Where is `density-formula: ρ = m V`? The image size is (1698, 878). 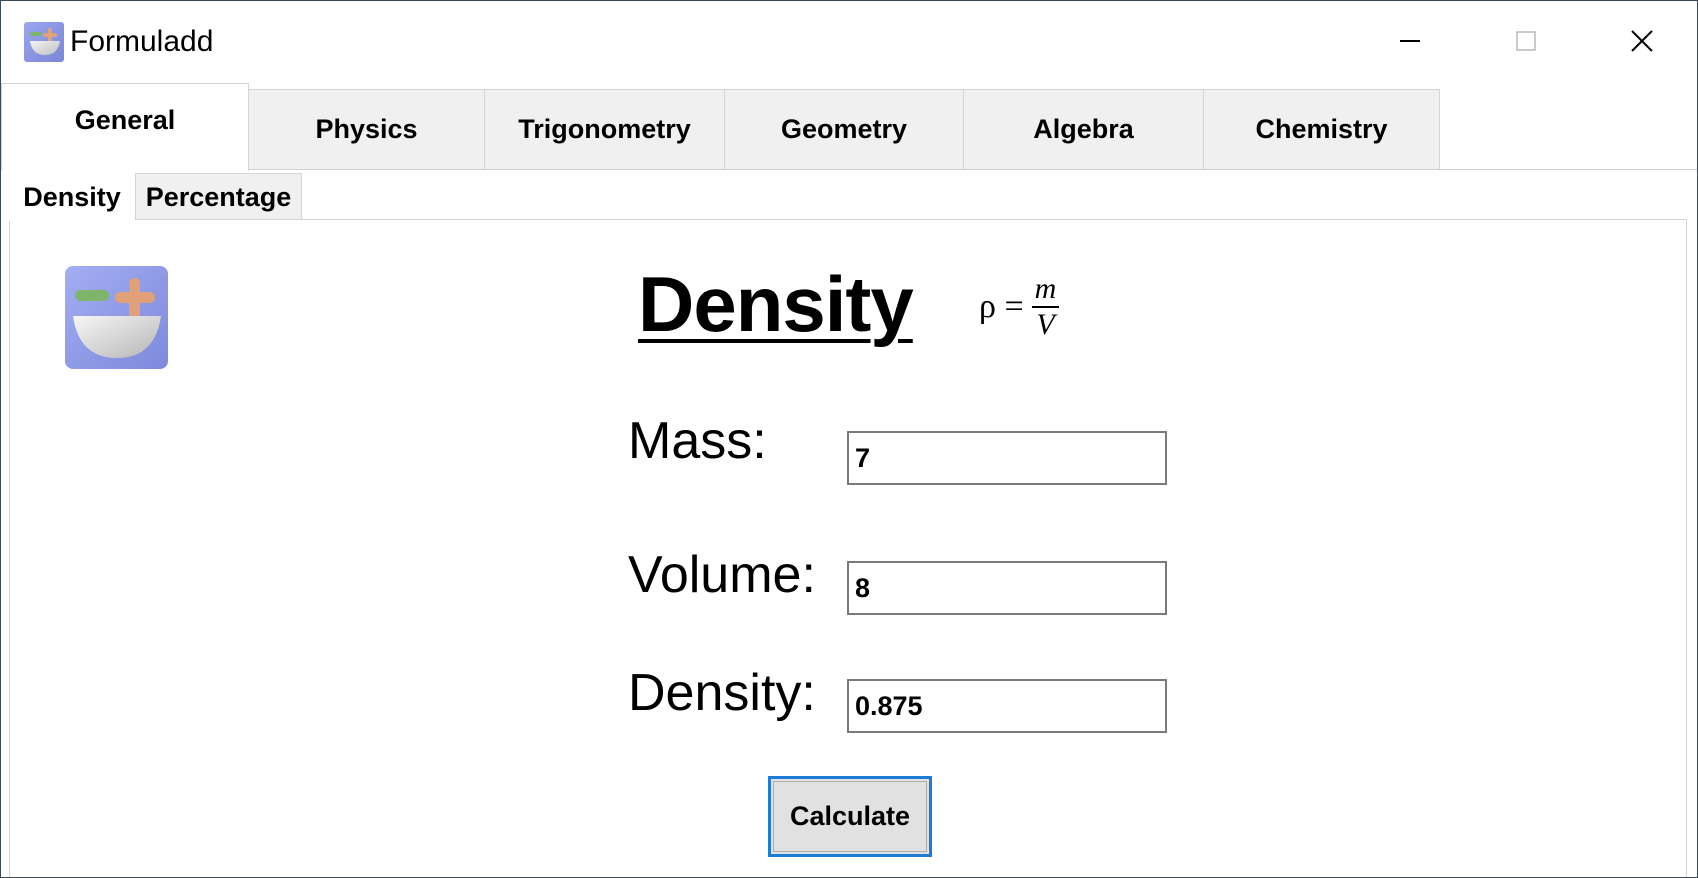
density-formula: ρ = m V is located at coordinates (1019, 307).